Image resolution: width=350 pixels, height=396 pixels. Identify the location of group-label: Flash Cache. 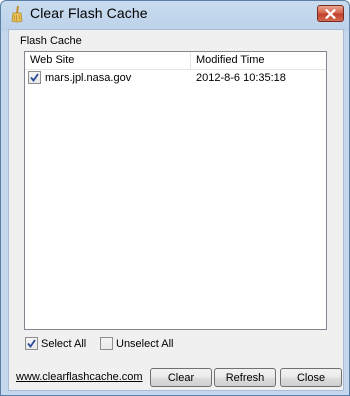
(51, 41).